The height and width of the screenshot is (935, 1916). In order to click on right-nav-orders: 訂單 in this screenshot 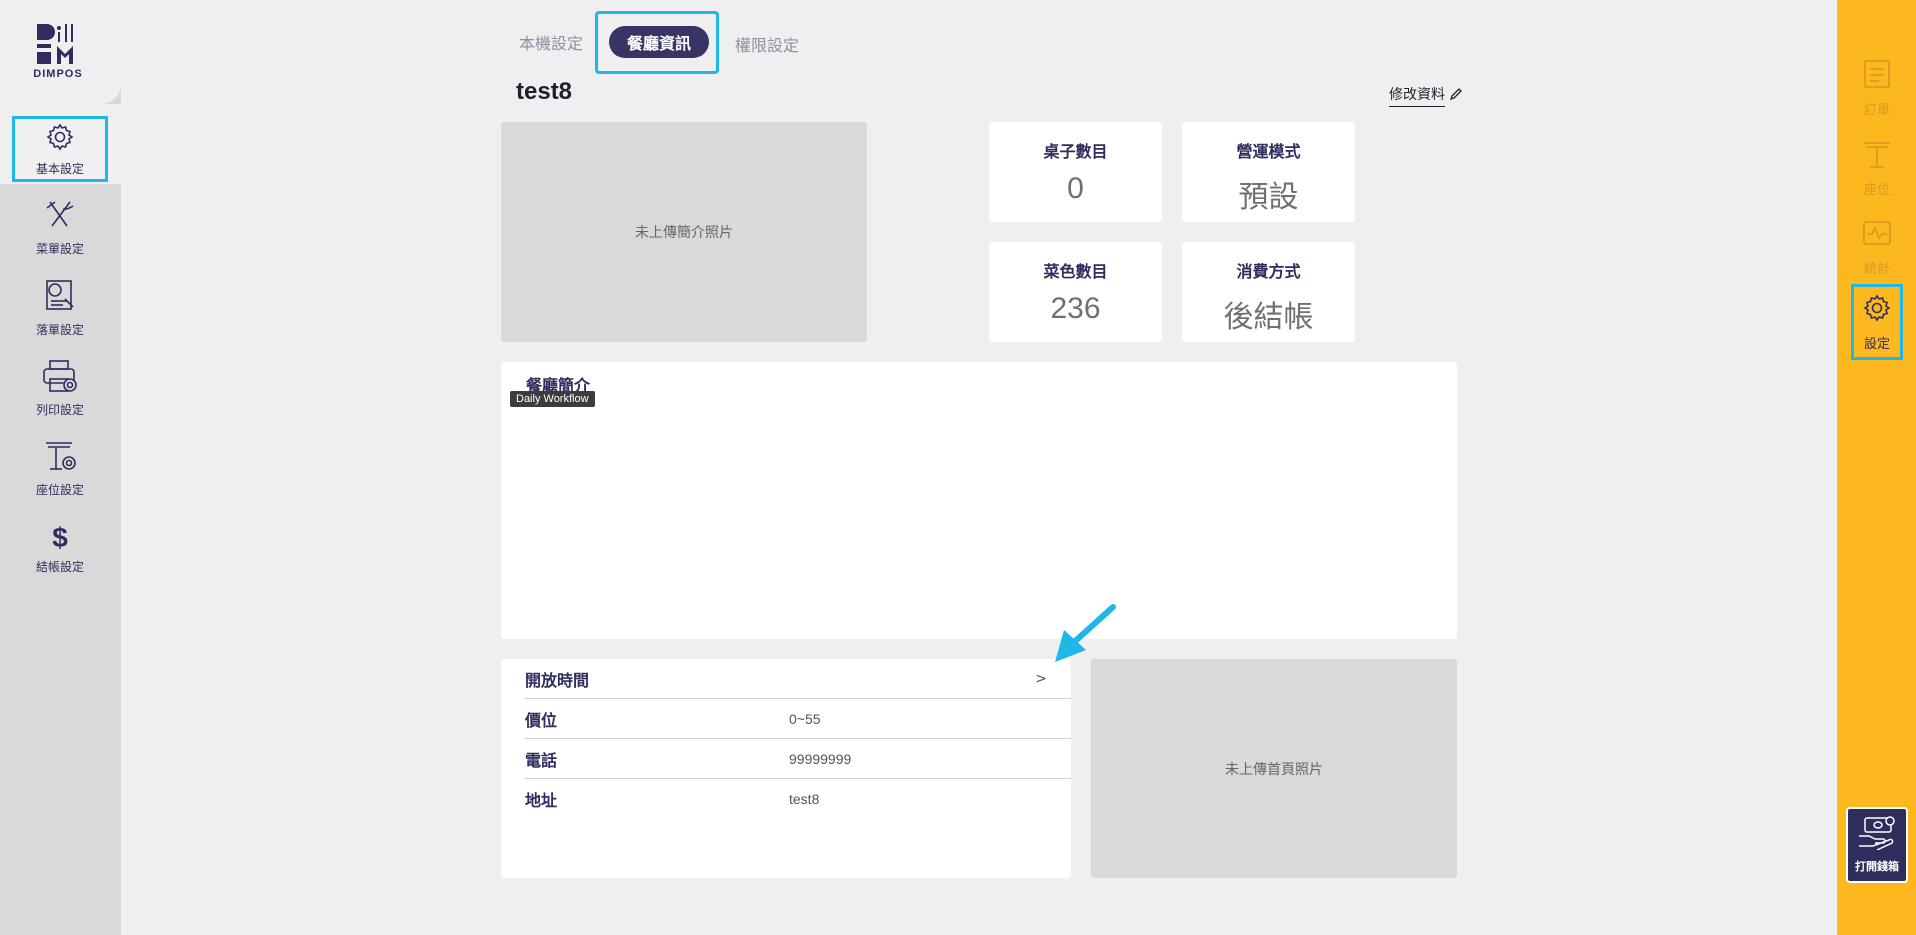, I will do `click(1877, 88)`.